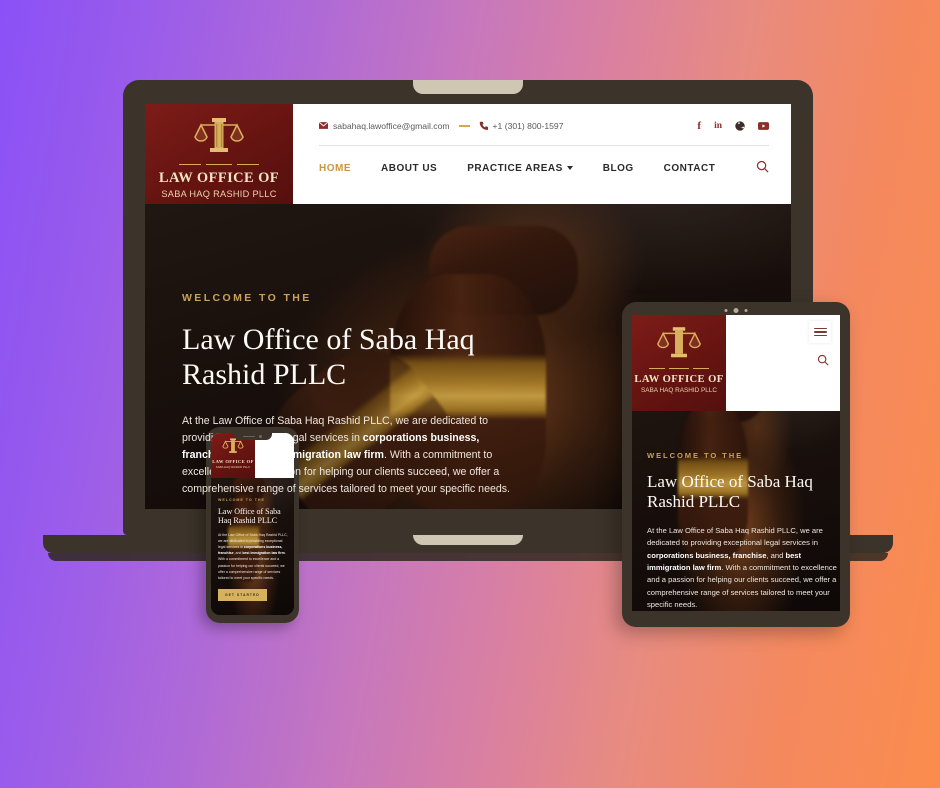 The width and height of the screenshot is (940, 788). What do you see at coordinates (718, 126) in the screenshot?
I see `linkedin-icon: in` at bounding box center [718, 126].